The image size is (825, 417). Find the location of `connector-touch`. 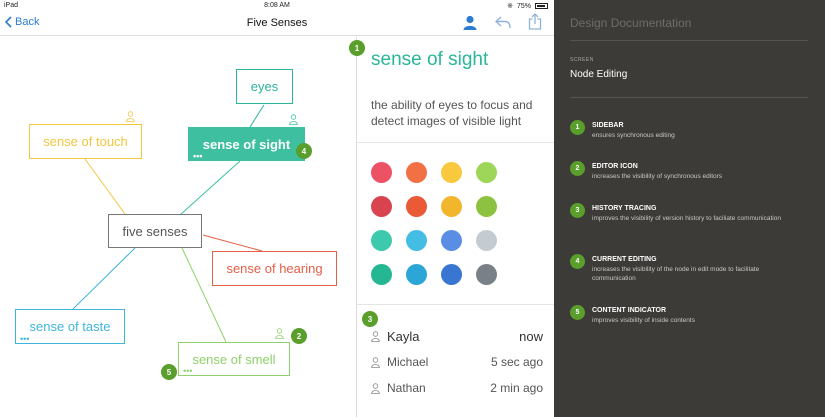

connector-touch is located at coordinates (105, 186).